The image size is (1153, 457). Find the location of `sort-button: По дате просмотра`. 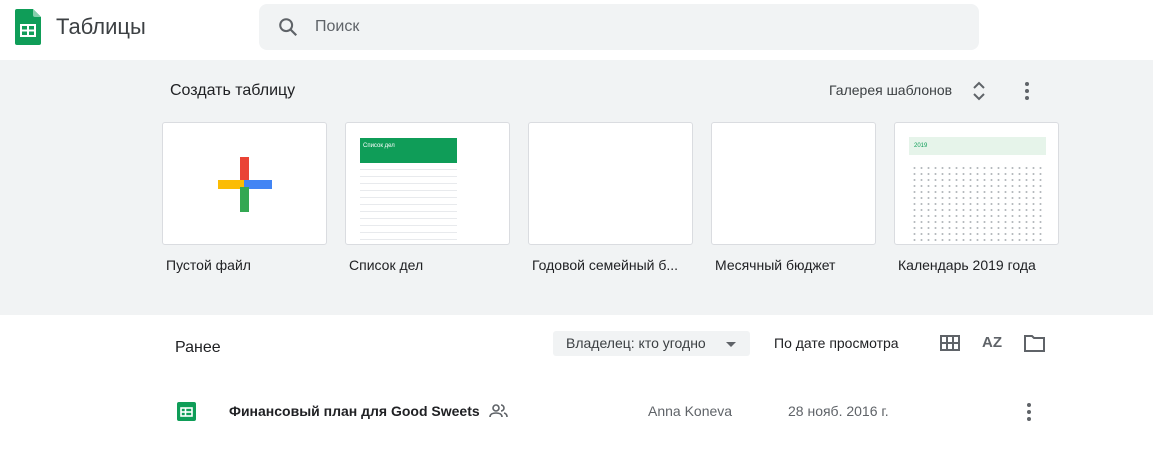

sort-button: По дате просмотра is located at coordinates (836, 343).